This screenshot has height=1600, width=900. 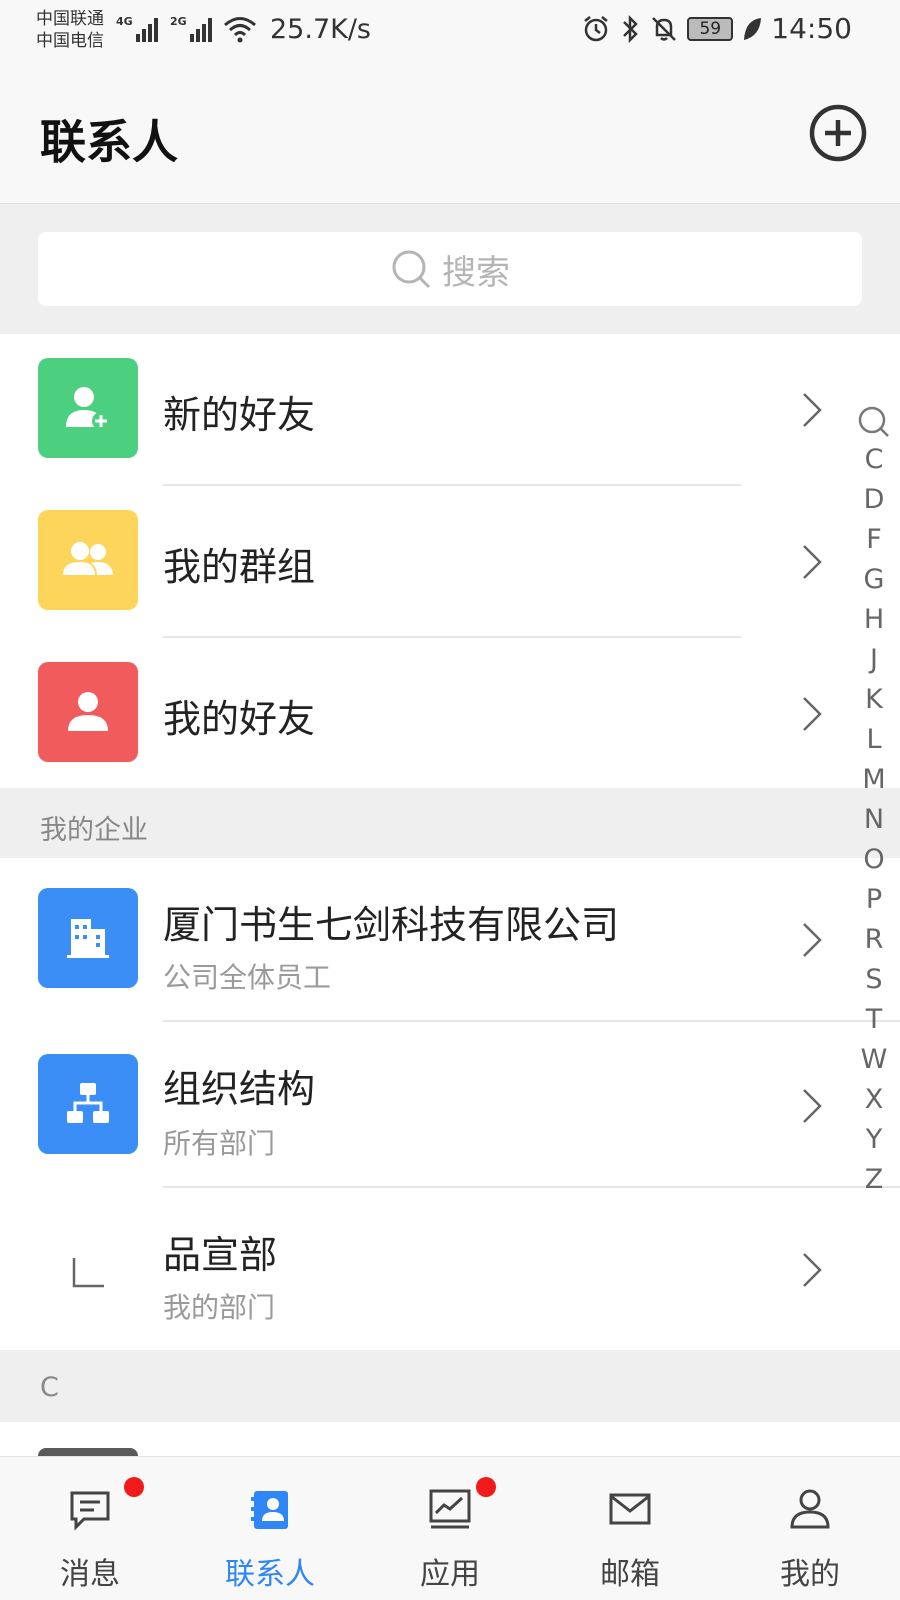 What do you see at coordinates (450, 31) in the screenshot?
I see `status-bar: 中国联通 中国电信 4G 2G 25.7K/s 59 14:50` at bounding box center [450, 31].